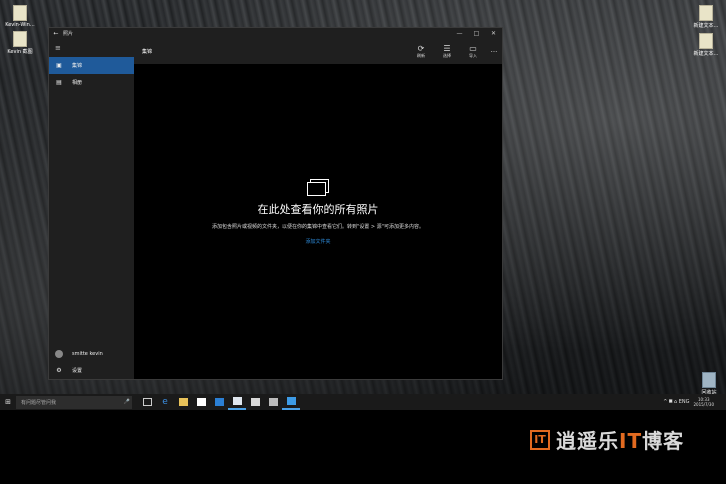 The width and height of the screenshot is (726, 484). Describe the element at coordinates (20, 52) in the screenshot. I see `desktop-icon-label: Kevin 截图` at that location.